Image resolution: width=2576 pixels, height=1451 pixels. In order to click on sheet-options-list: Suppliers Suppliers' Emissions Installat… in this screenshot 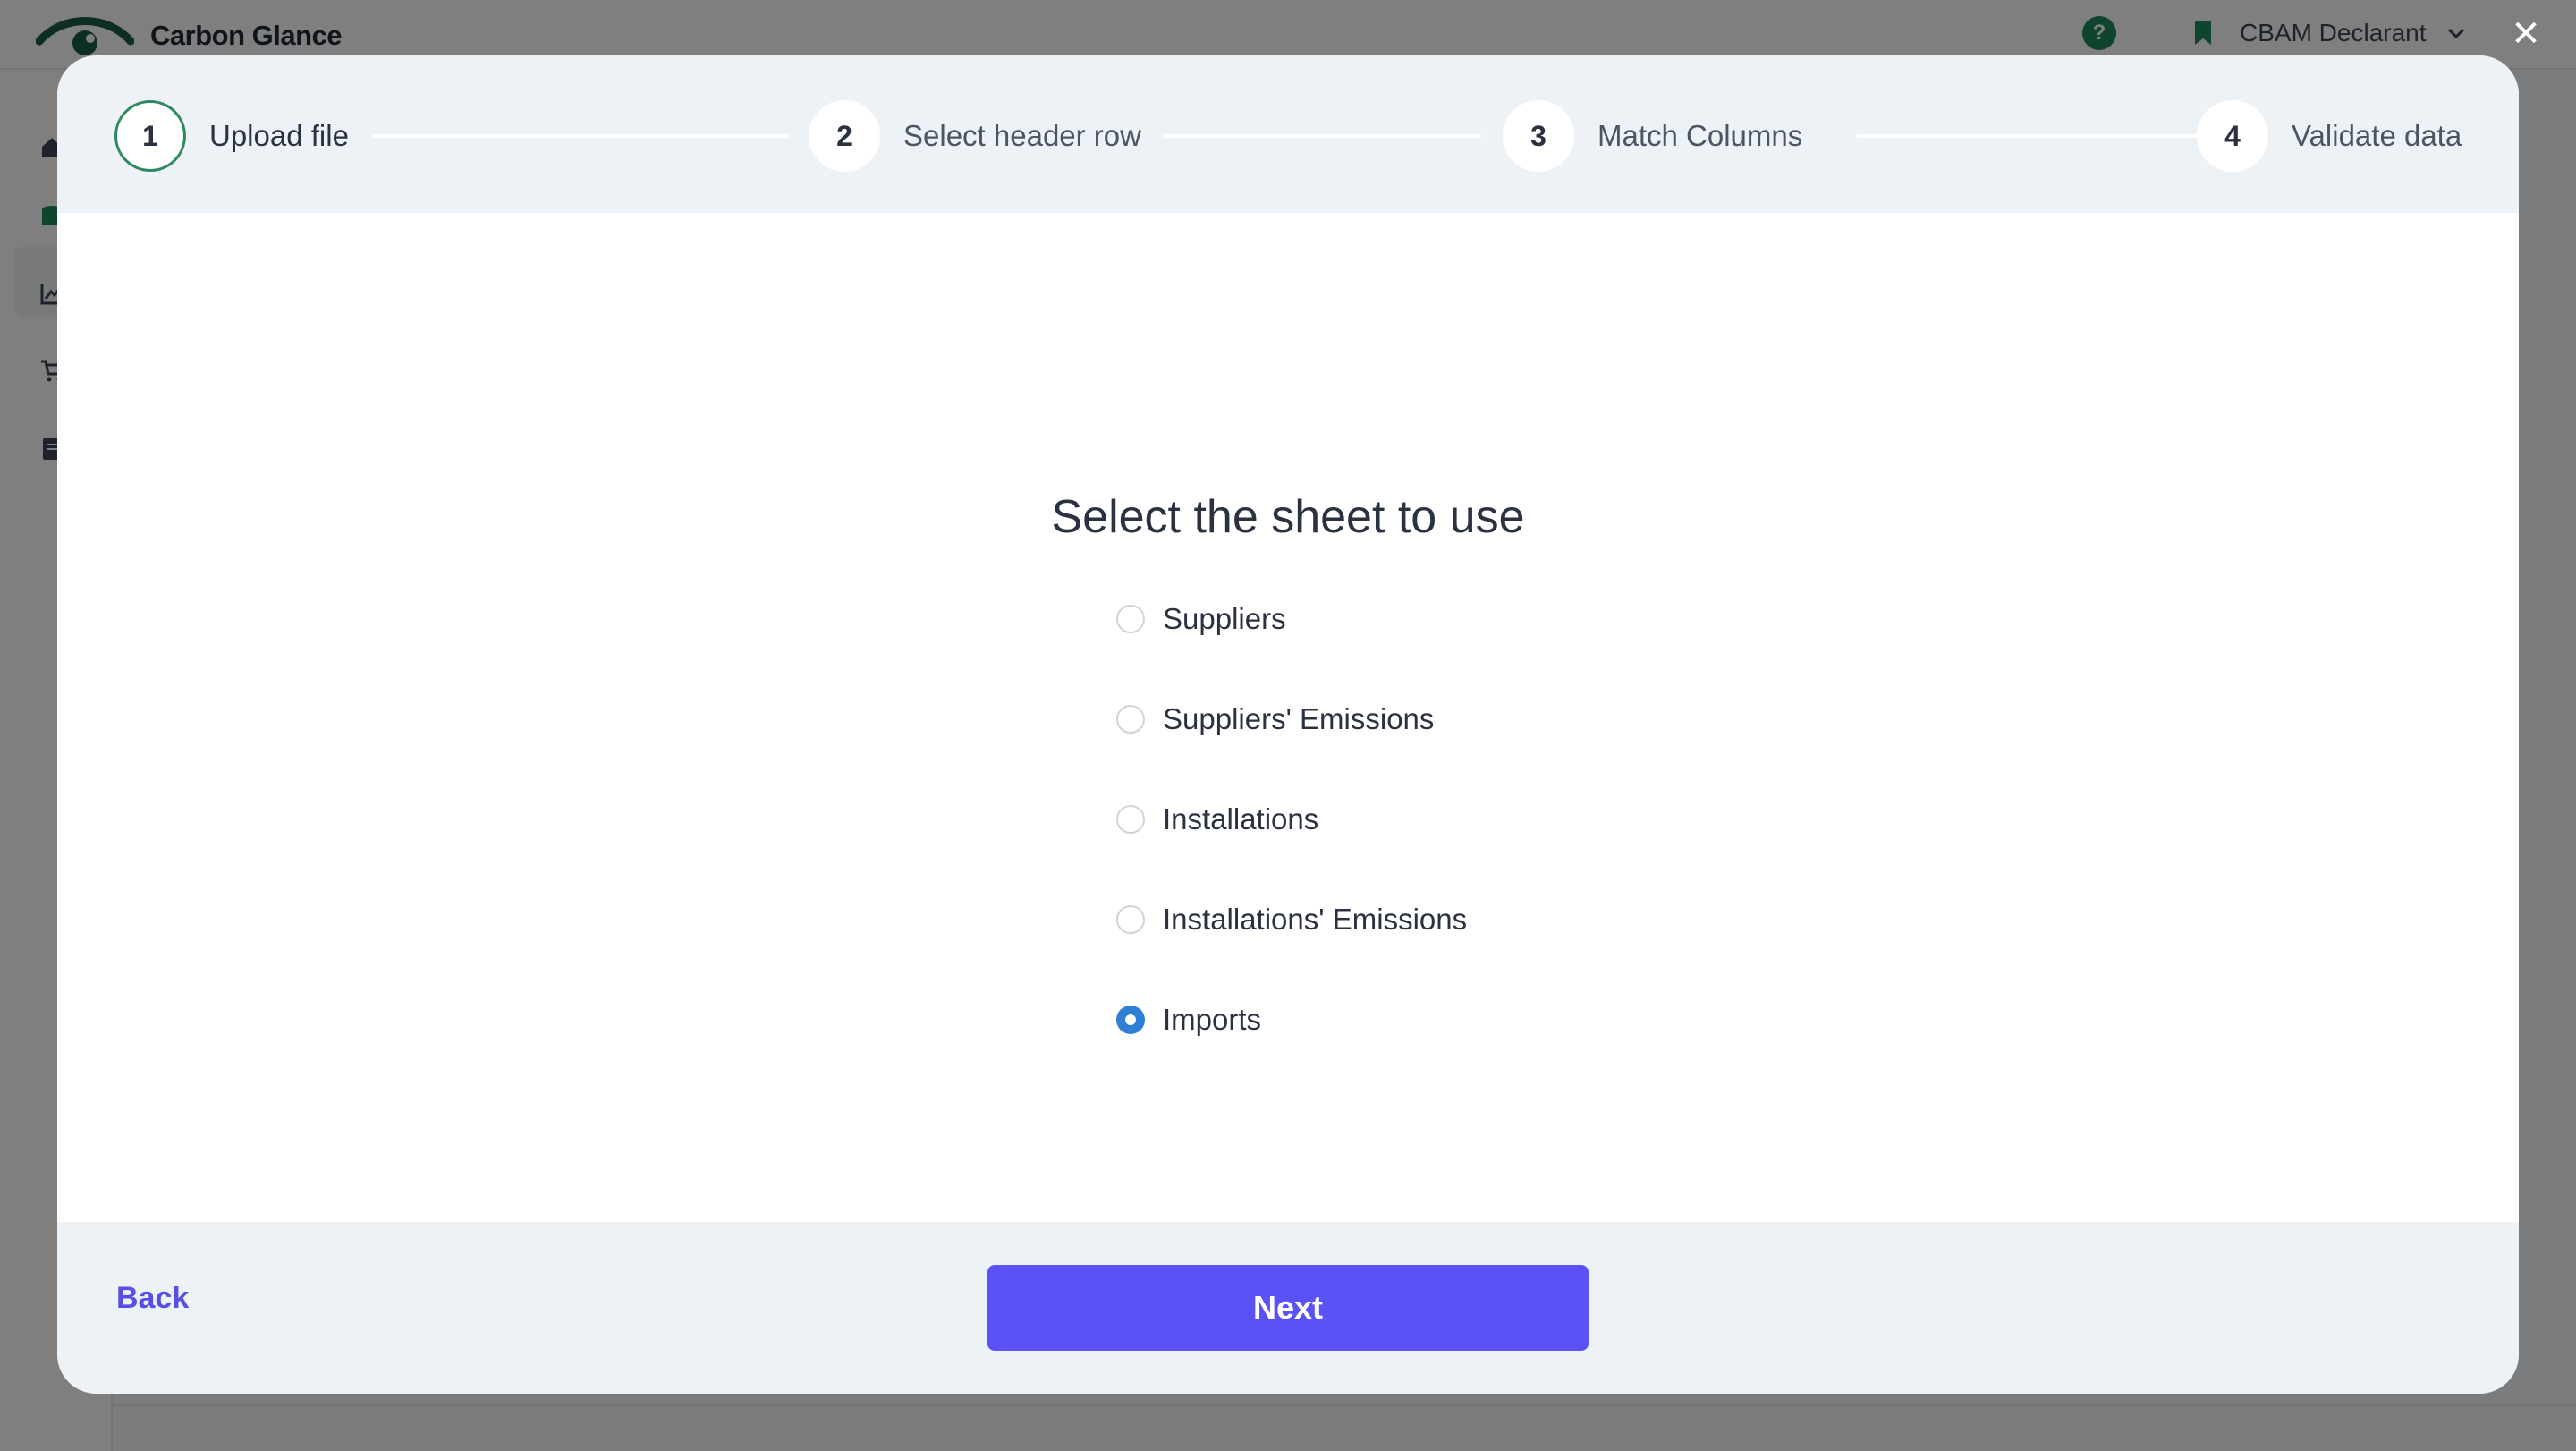, I will do `click(1291, 842)`.